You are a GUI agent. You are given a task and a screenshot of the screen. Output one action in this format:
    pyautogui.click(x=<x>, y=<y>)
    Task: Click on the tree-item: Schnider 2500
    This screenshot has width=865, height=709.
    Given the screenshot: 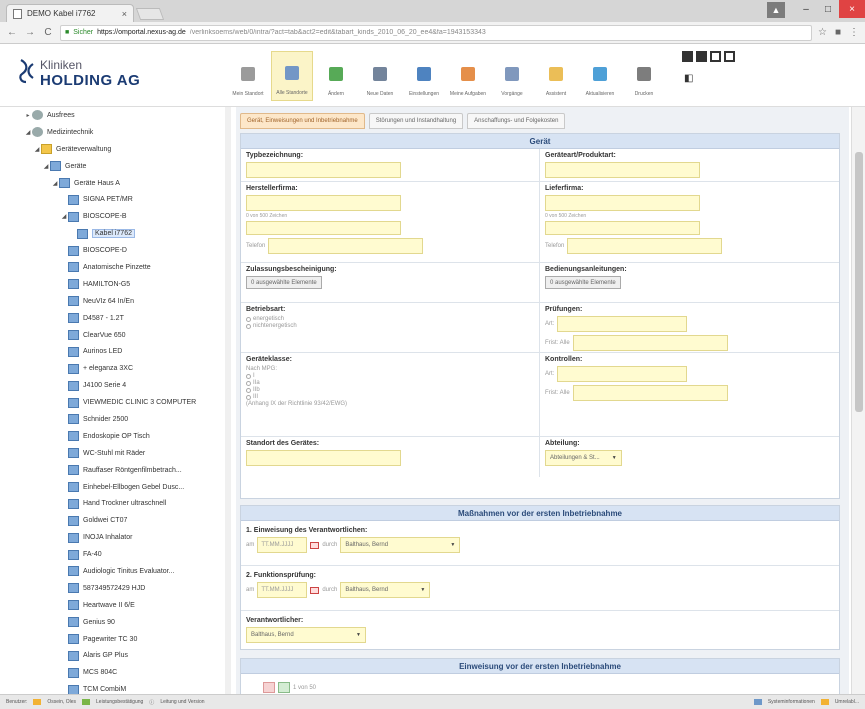 What is the action you would take?
    pyautogui.click(x=122, y=419)
    